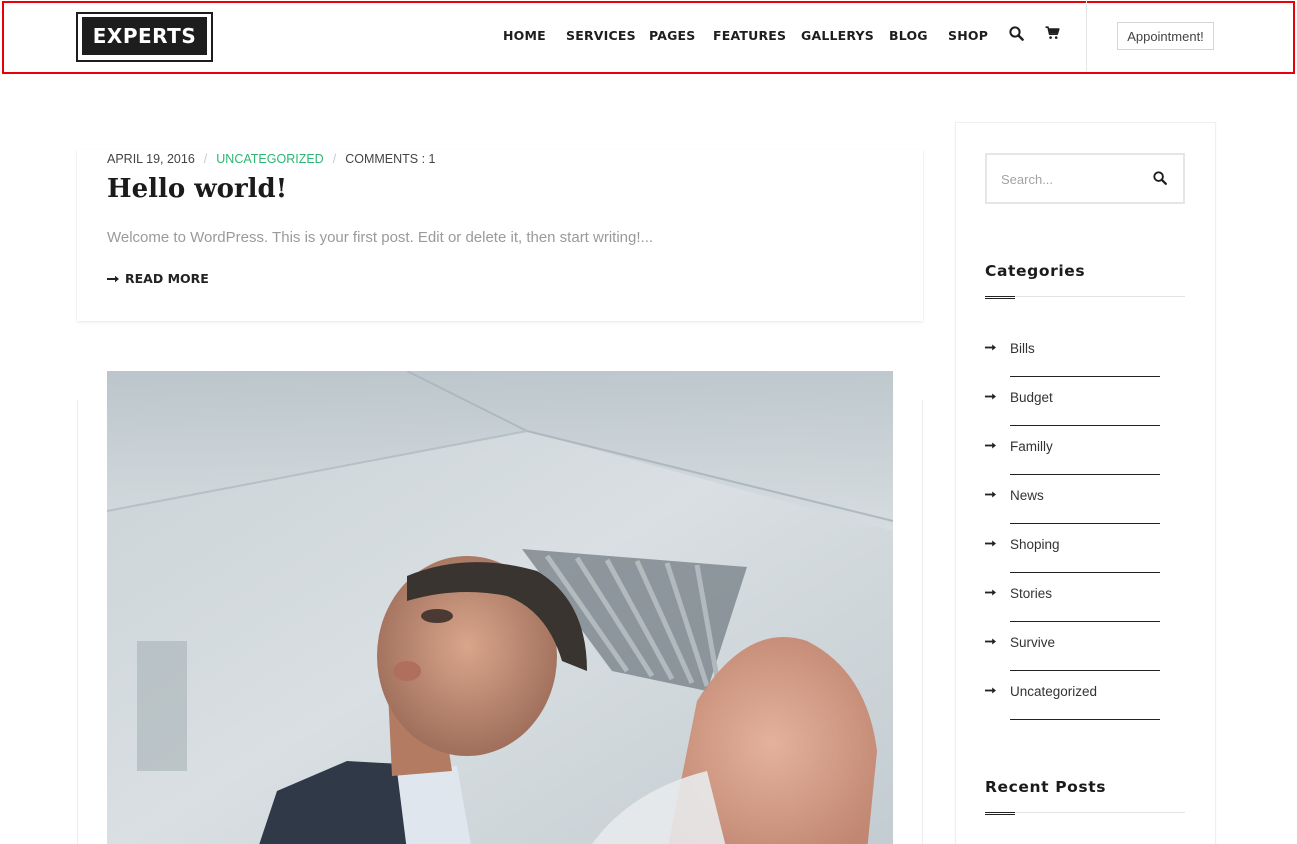 This screenshot has height=844, width=1297. Describe the element at coordinates (749, 35) in the screenshot. I see `nav-features: FEATURES` at that location.